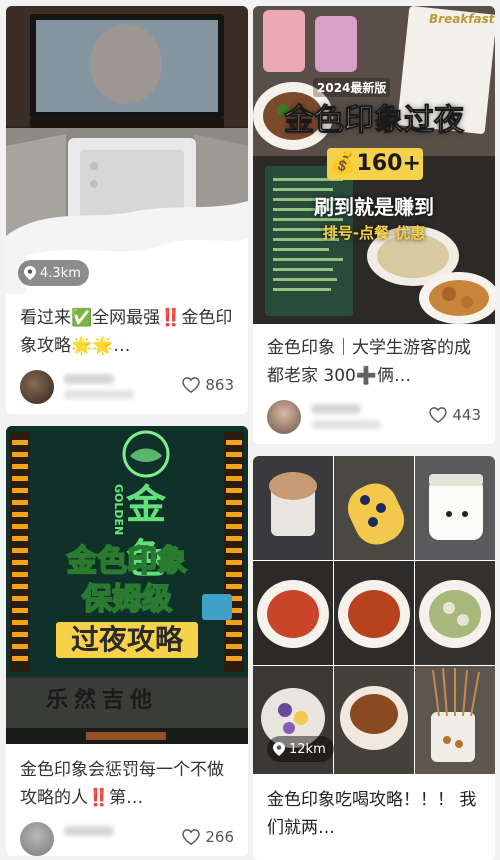 This screenshot has width=500, height=860. I want to click on menu-banner-text: Breakfast, so click(462, 19).